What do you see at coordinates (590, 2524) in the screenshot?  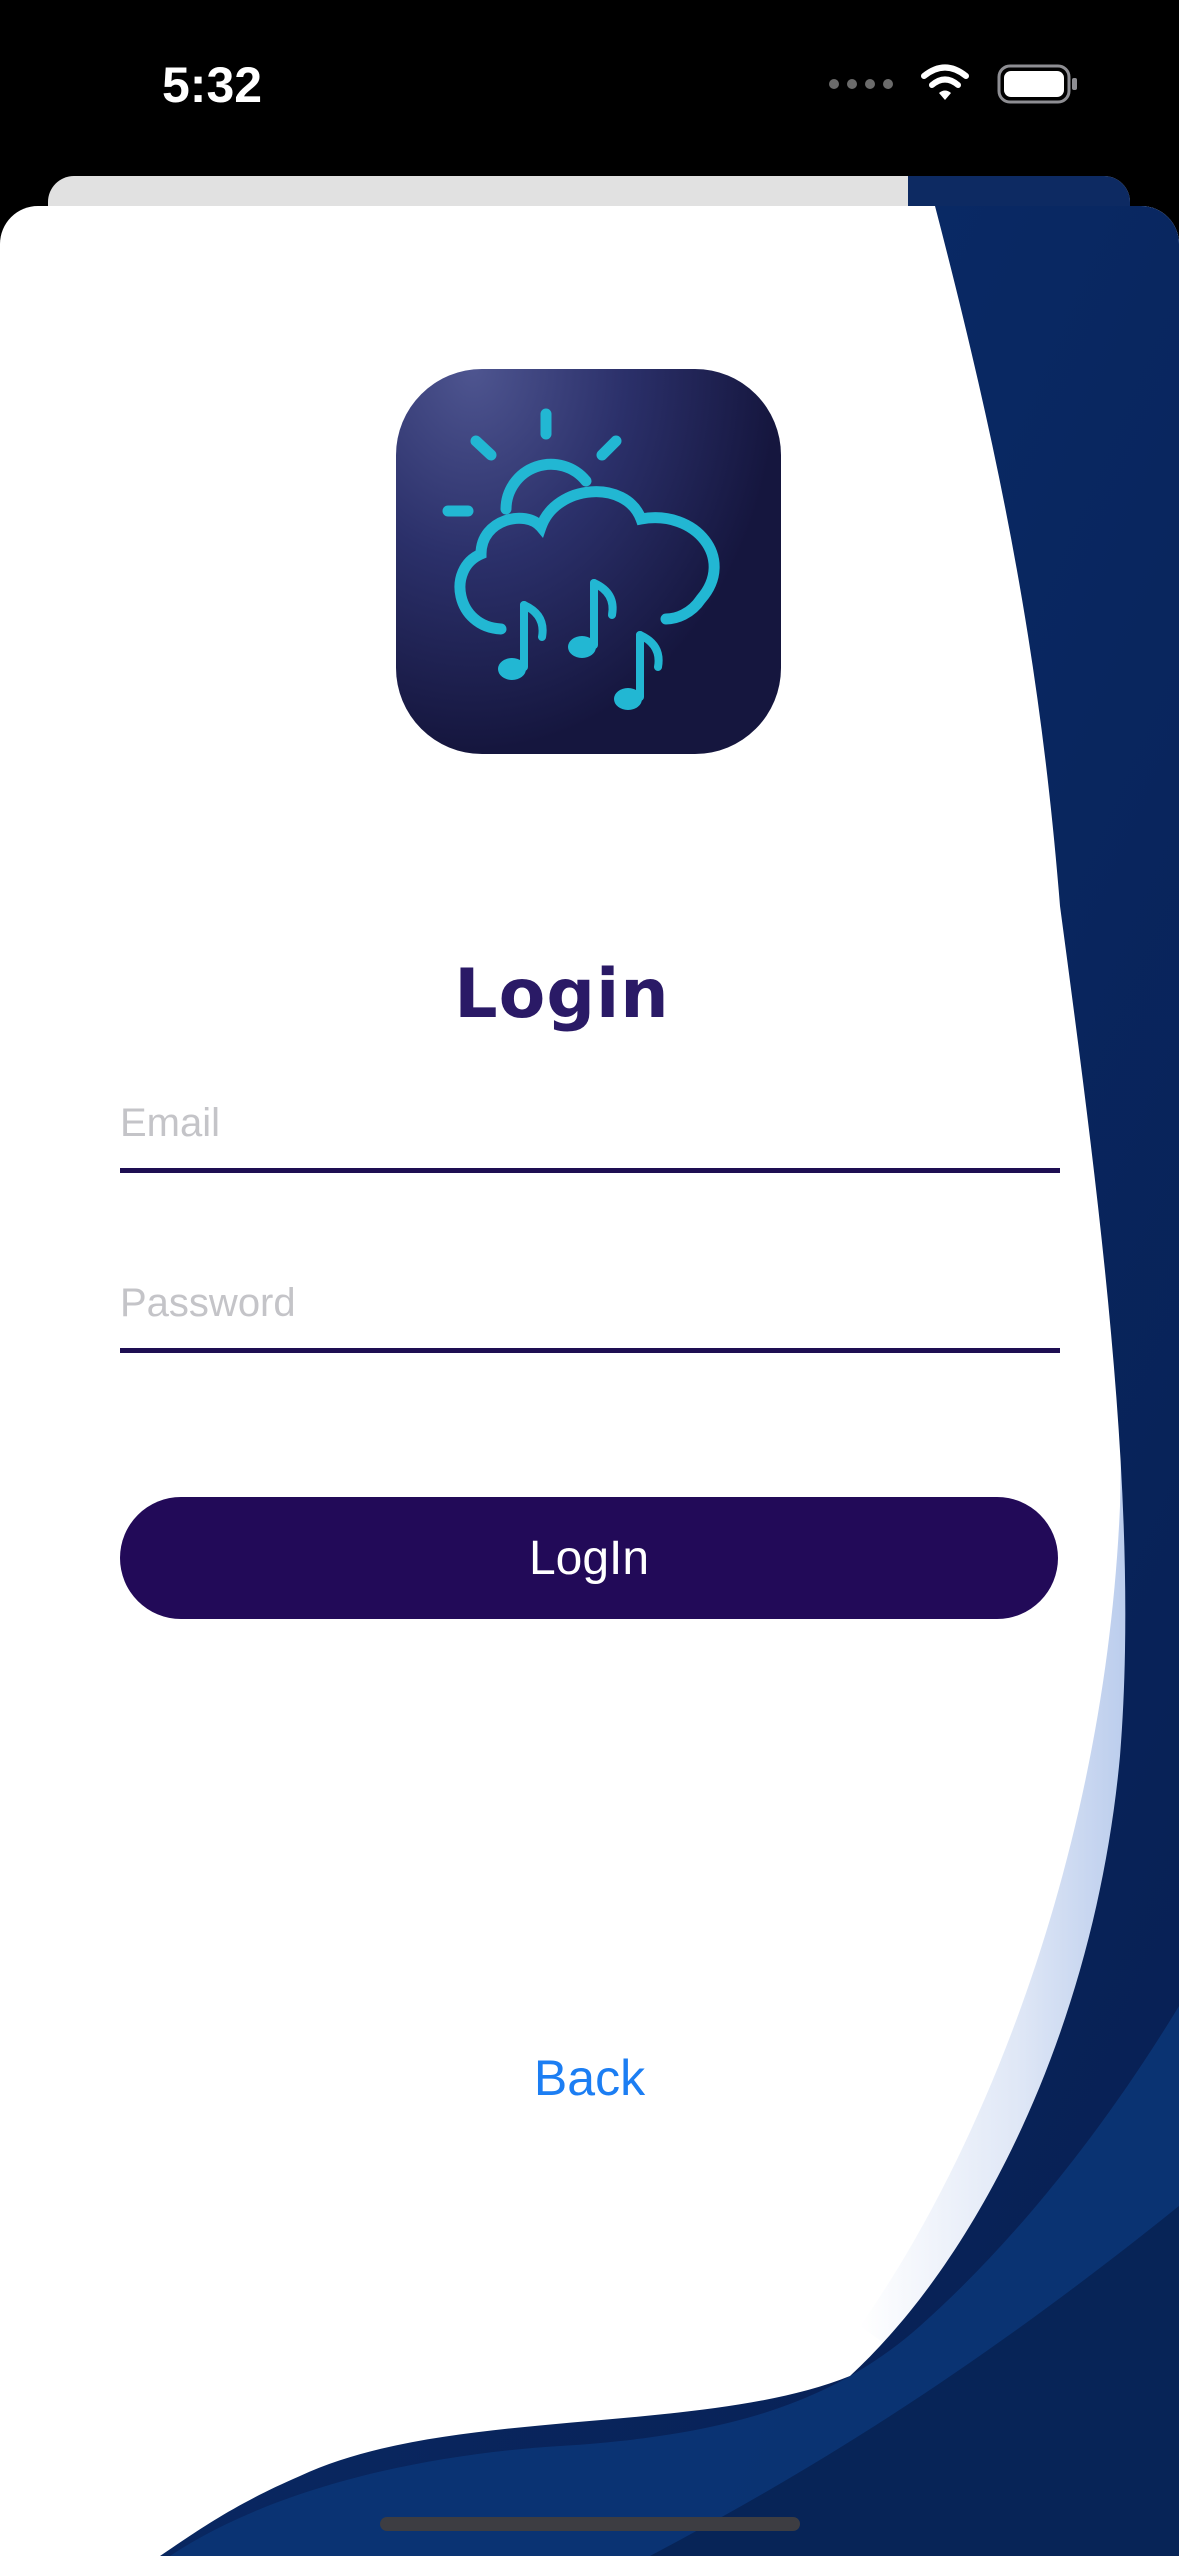 I see `home-indicator` at bounding box center [590, 2524].